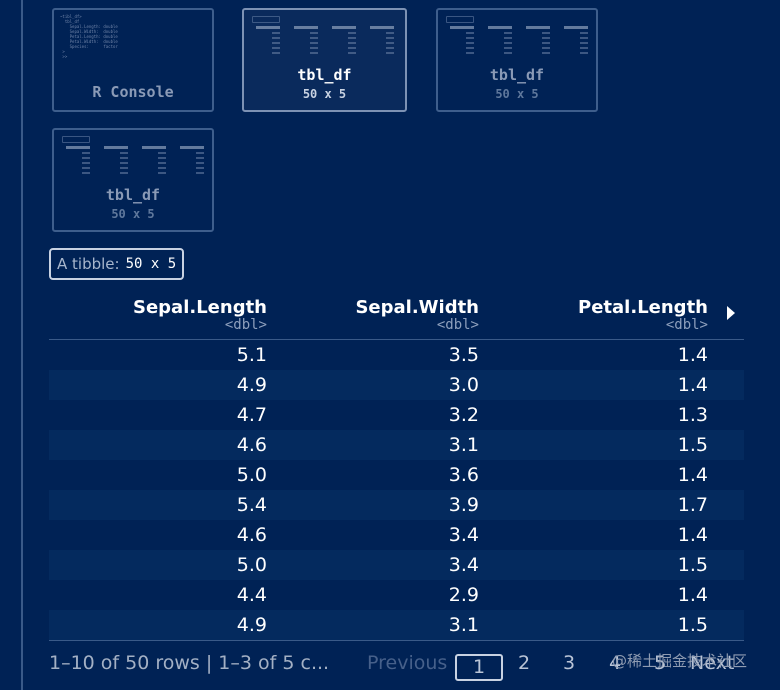 This screenshot has width=780, height=690. What do you see at coordinates (396, 505) in the screenshot?
I see `table-row: 5.4 3.9 1.7` at bounding box center [396, 505].